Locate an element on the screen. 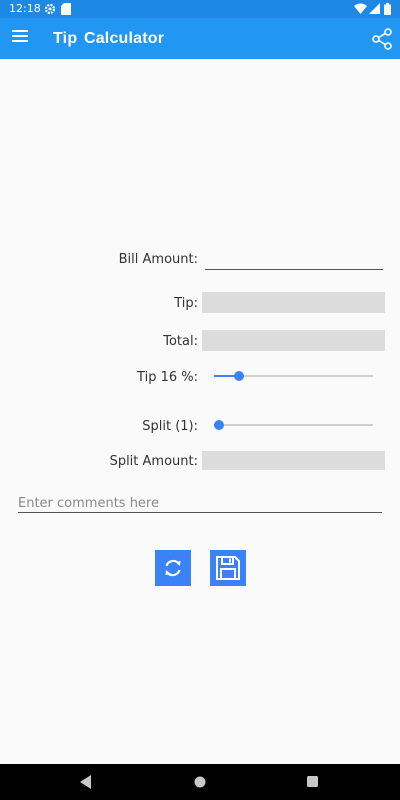  status-bar: 12:18 is located at coordinates (200, 9).